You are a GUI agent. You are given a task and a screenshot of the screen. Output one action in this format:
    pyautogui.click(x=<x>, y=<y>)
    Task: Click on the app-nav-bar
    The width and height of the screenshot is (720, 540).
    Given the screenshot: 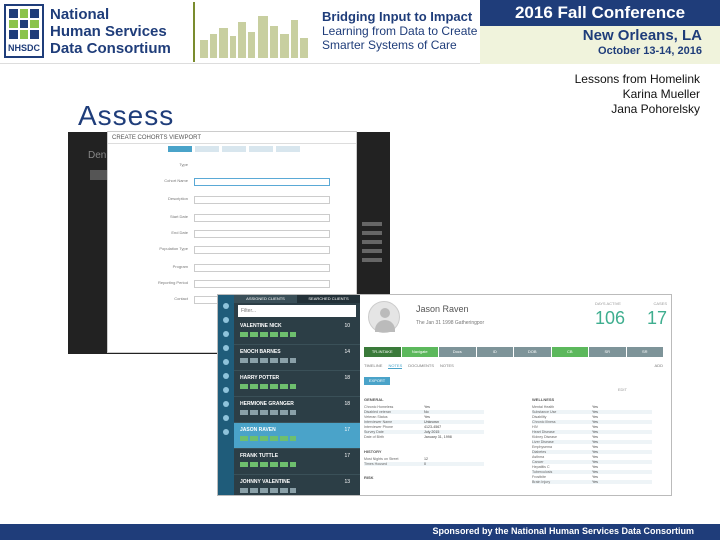 What is the action you would take?
    pyautogui.click(x=226, y=395)
    